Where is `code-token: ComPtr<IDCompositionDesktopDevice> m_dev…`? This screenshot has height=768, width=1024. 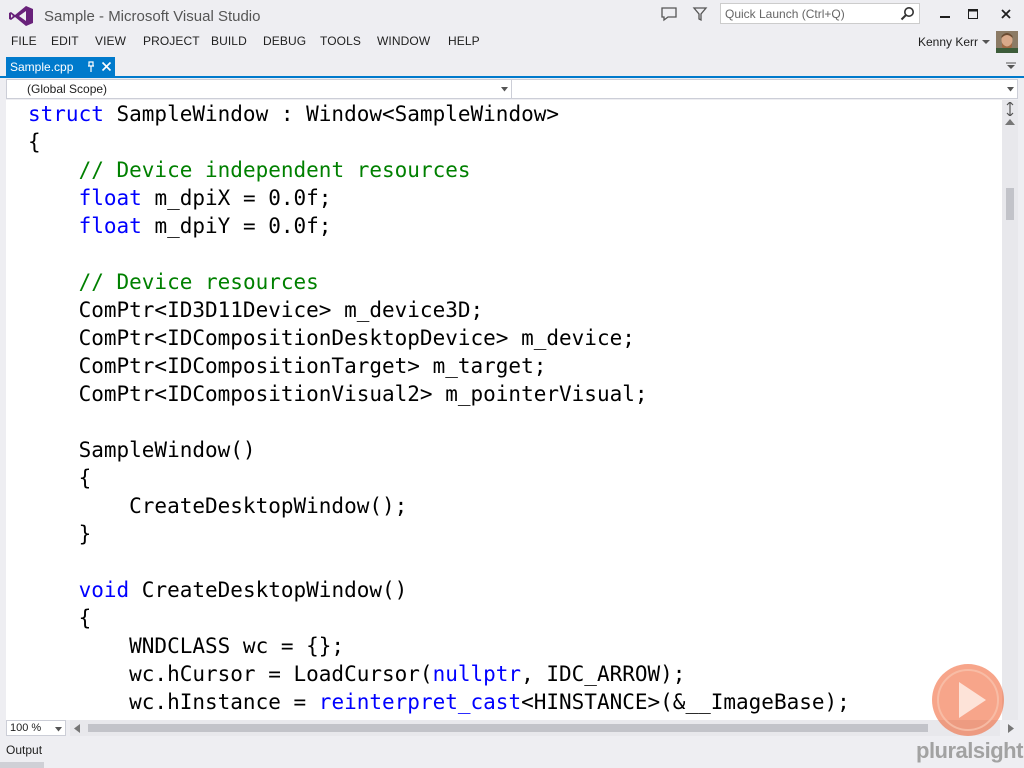
code-token: ComPtr<IDCompositionDesktopDevice> m_dev… is located at coordinates (331, 338).